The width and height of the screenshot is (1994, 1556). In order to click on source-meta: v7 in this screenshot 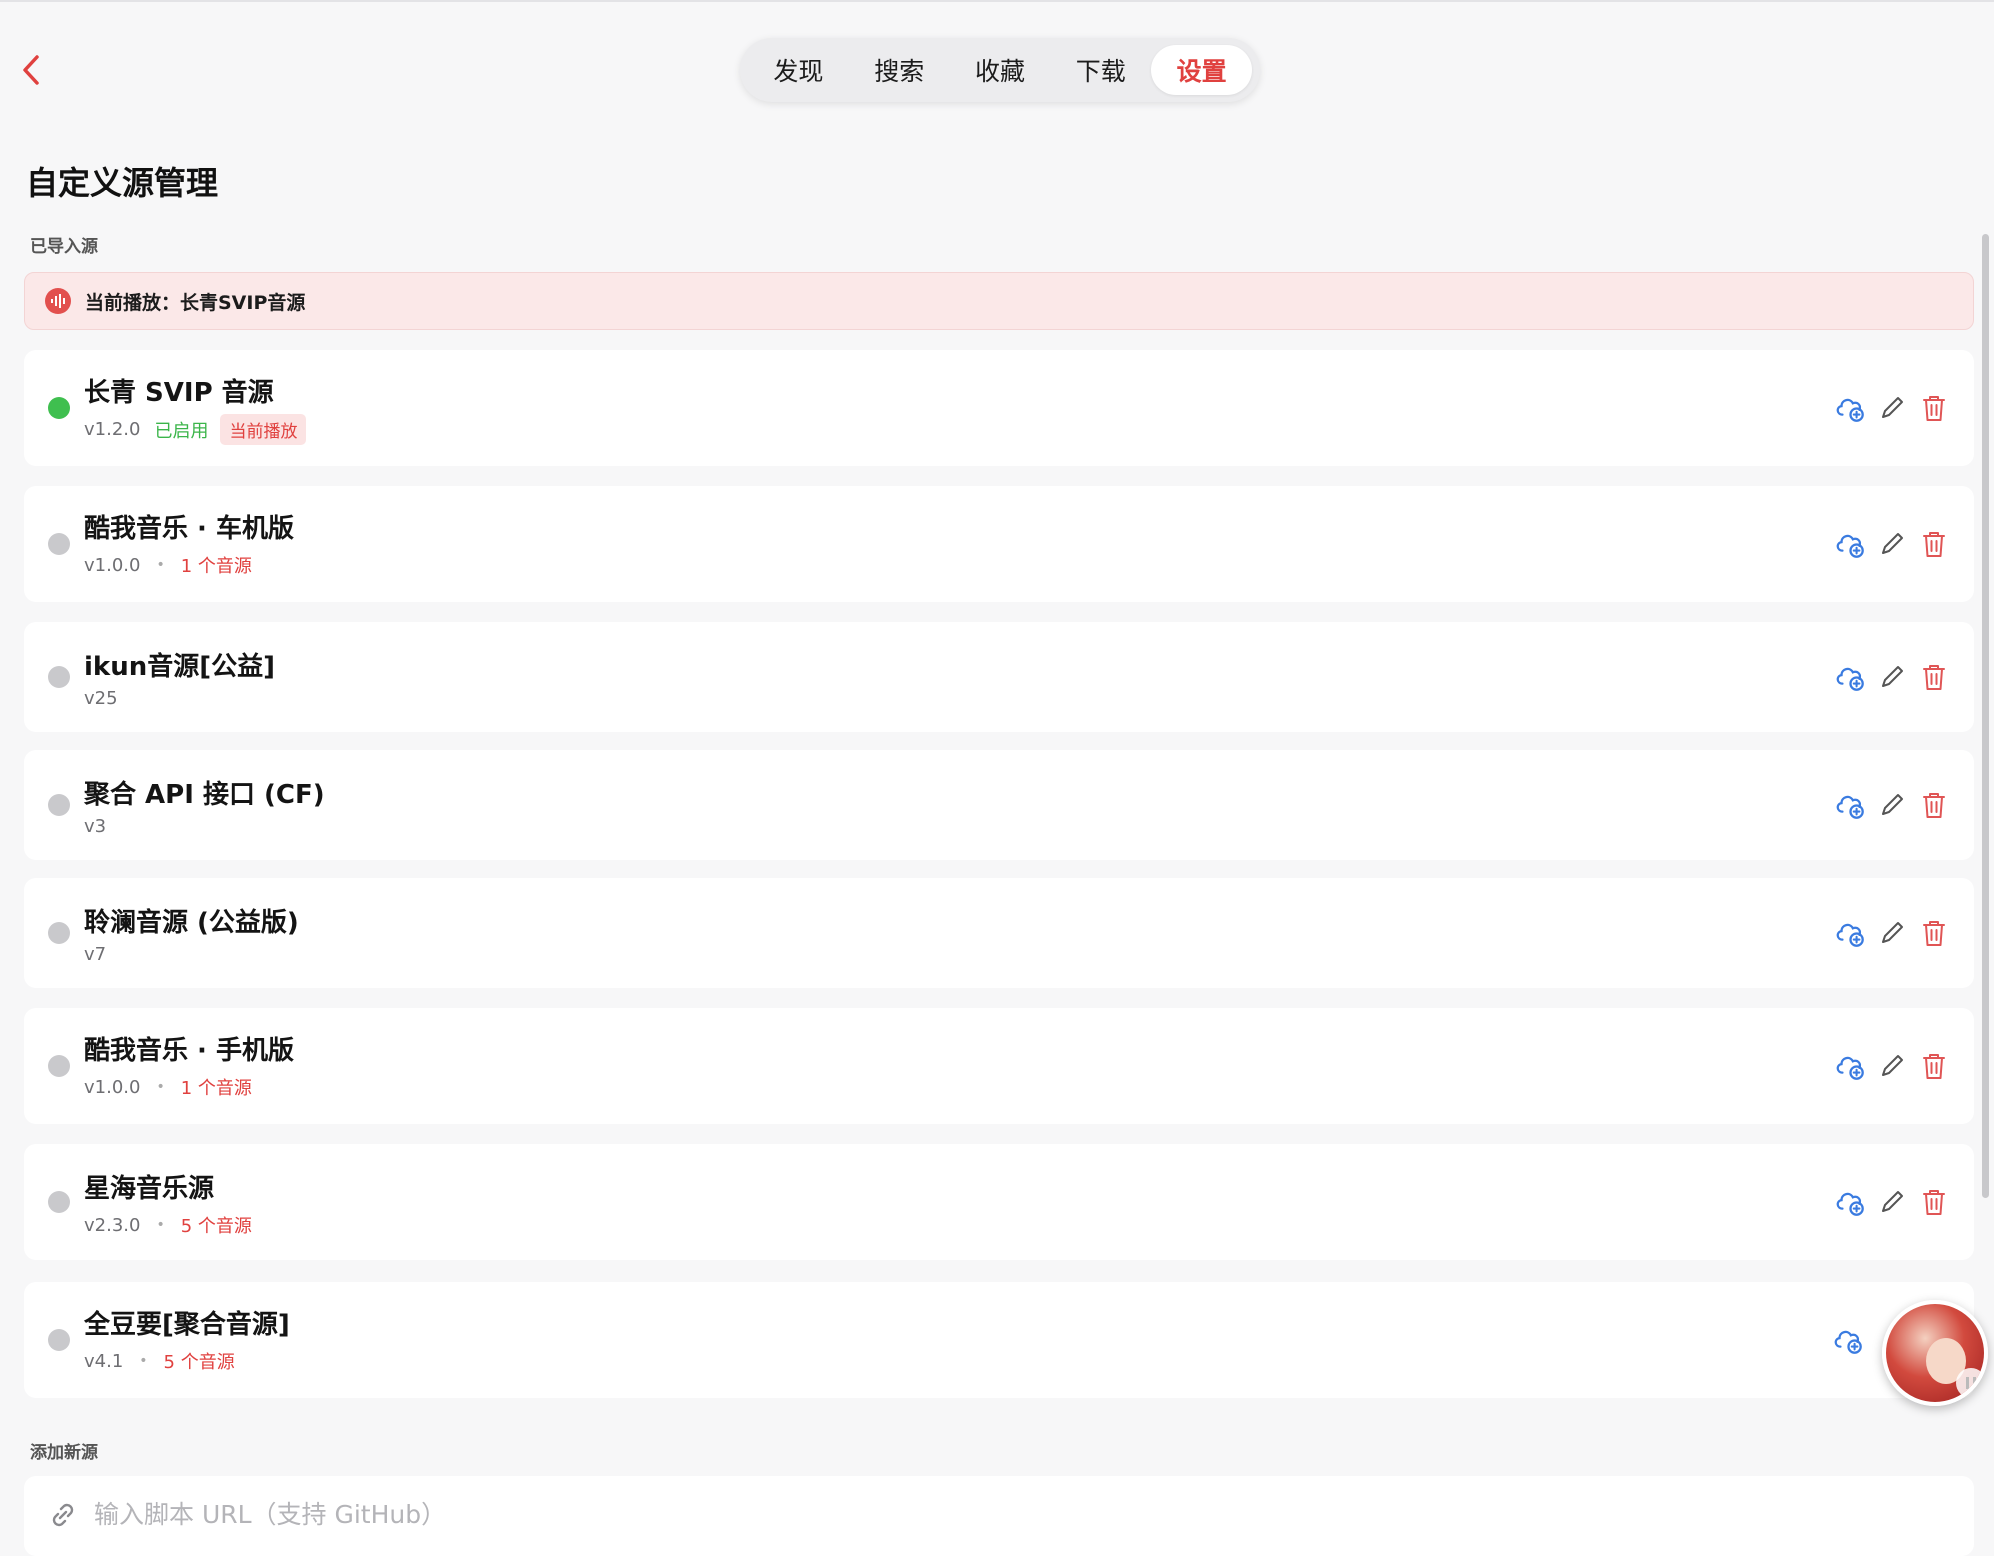, I will do `click(95, 954)`.